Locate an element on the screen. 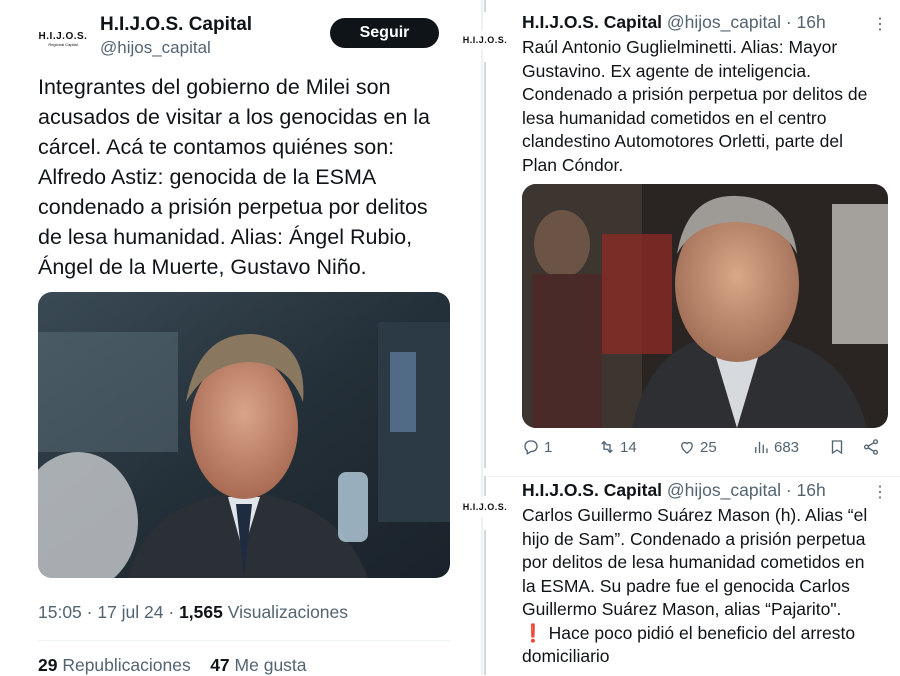 The image size is (900, 676). repost-count: 14 is located at coordinates (628, 447).